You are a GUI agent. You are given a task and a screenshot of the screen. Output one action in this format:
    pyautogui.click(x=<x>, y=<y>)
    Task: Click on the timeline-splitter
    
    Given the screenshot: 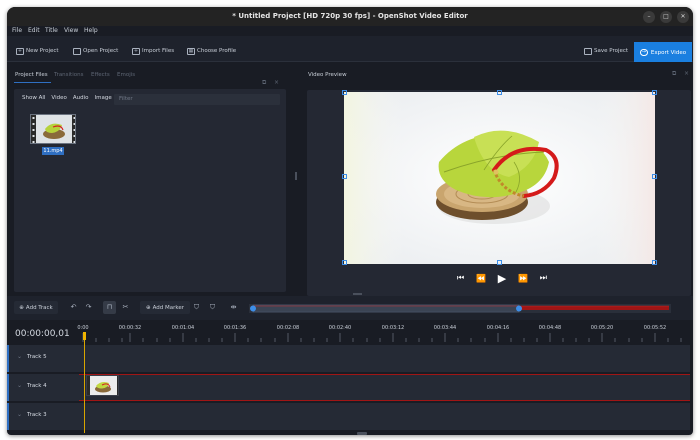 What is the action you would take?
    pyautogui.click(x=357, y=294)
    